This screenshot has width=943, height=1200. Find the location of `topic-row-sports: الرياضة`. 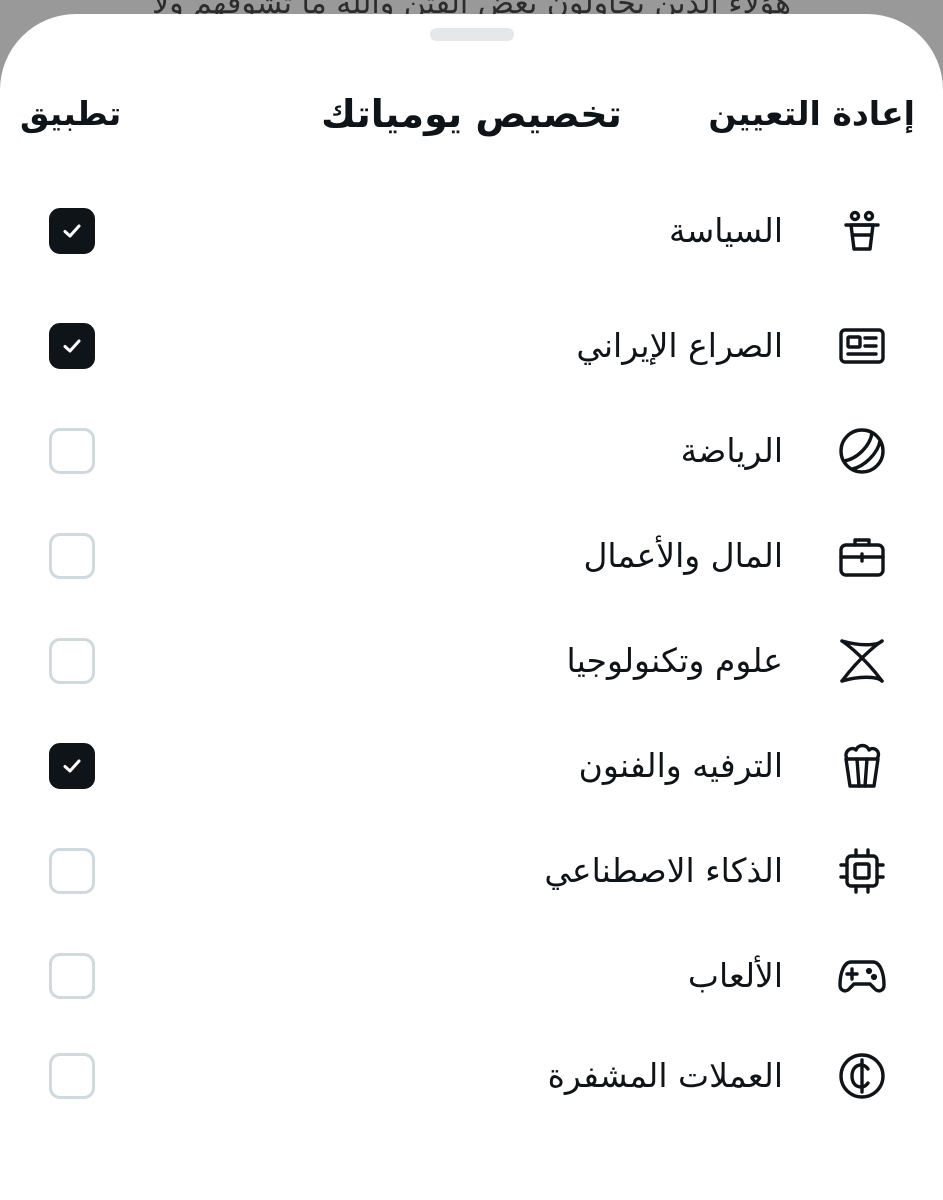

topic-row-sports: الرياضة is located at coordinates (471, 451).